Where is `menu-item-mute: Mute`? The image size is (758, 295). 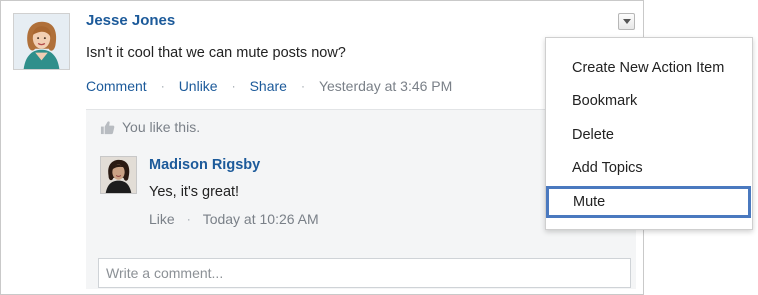
menu-item-mute: Mute is located at coordinates (648, 202).